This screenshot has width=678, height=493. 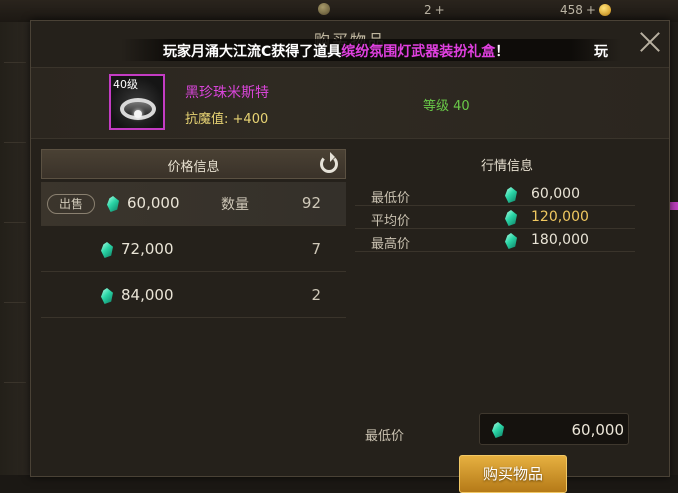 I want to click on broadcast-marquee: 玩家月涌大江流C获得了道具缤纷氛围灯武器装扮礼盒！ 玩, so click(x=371, y=50).